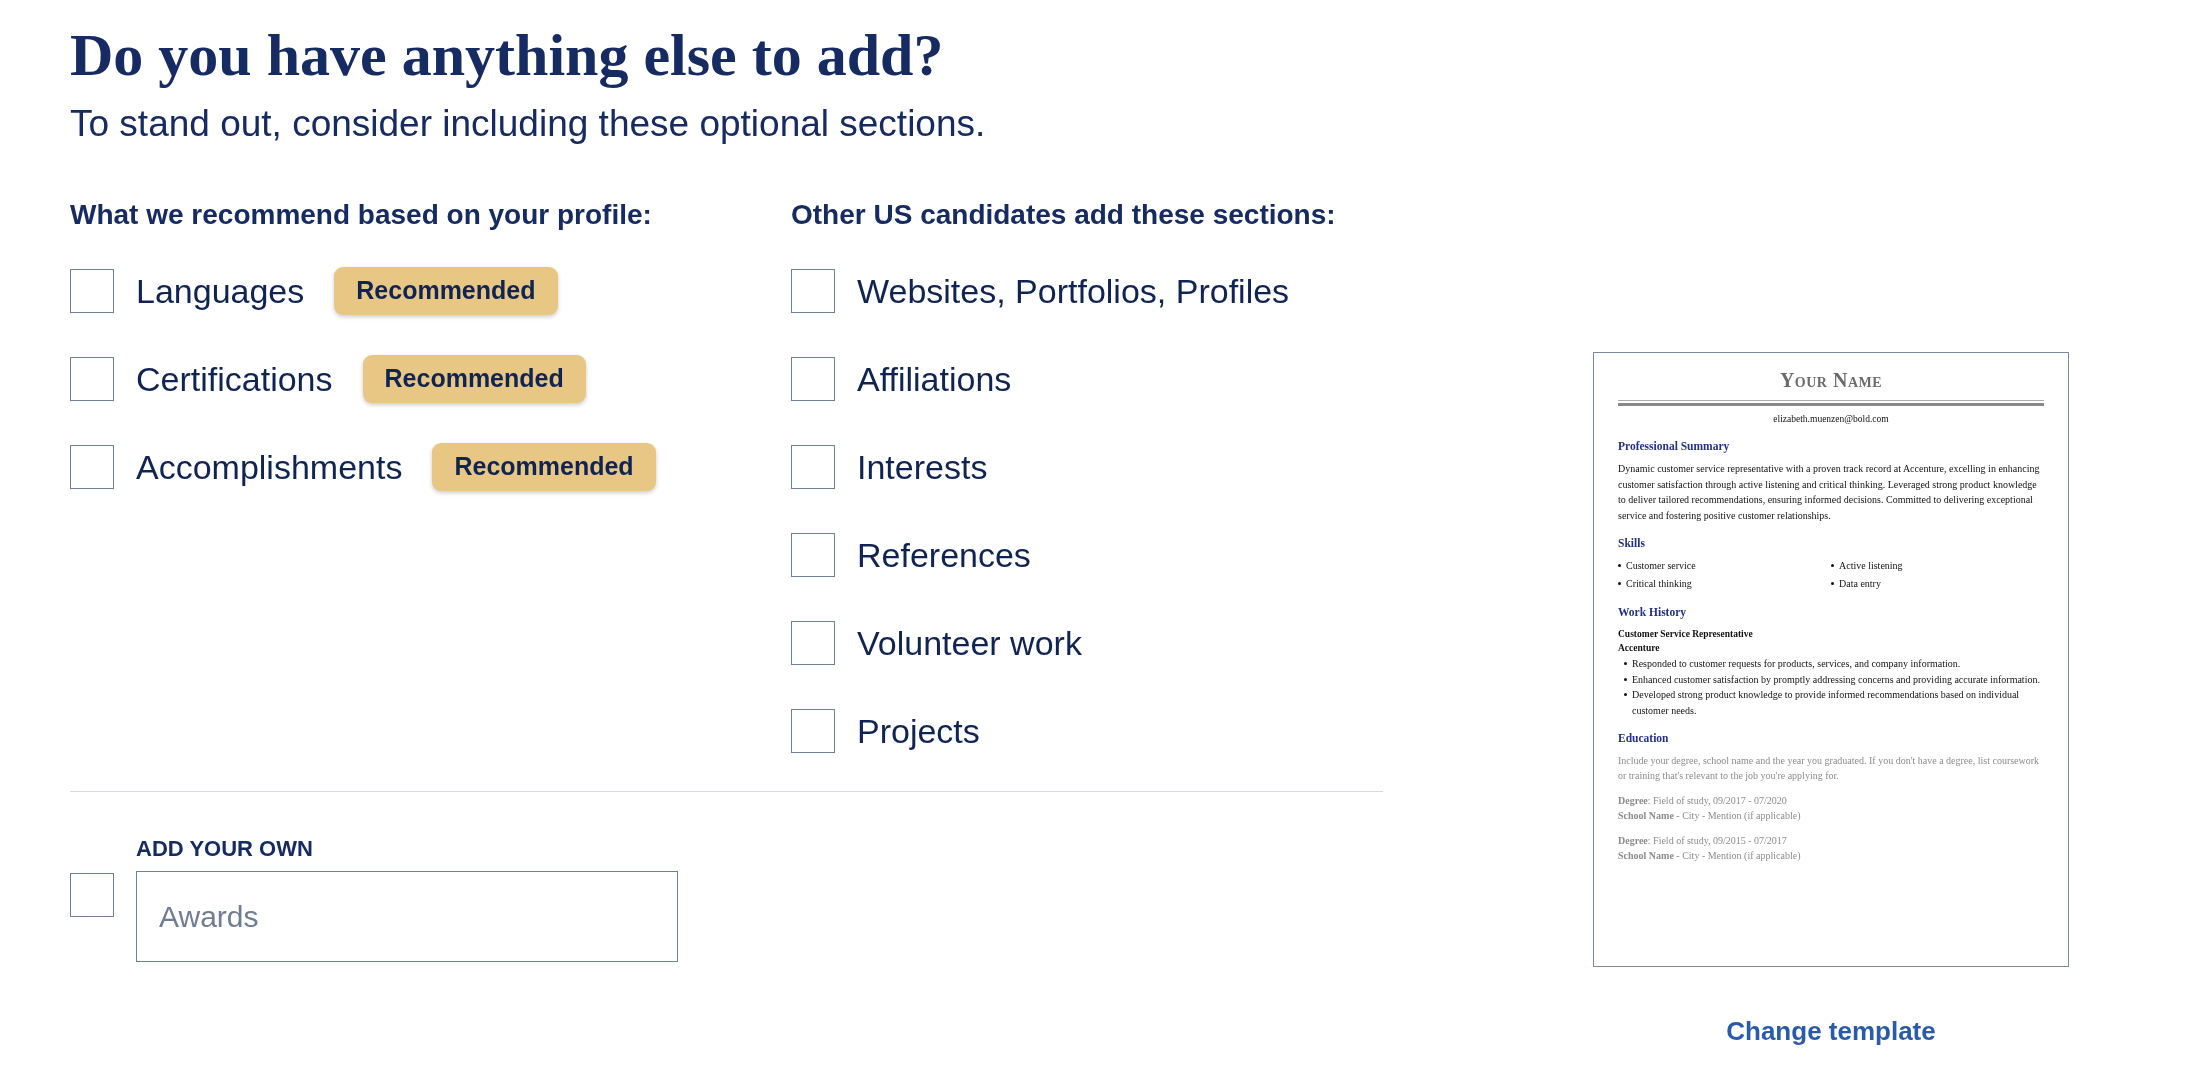 Image resolution: width=2194 pixels, height=1066 pixels. What do you see at coordinates (1829, 492) in the screenshot?
I see `resume-text: Dynamic customer service representative with a proven track record at Accenture, excelling in enhancing customer satisfaction through active listening and critical thinking. Leveraged strong product knowledge to deliver tailored recommendations, ensuring informed decisions. Committed to delivering exceptional service and fostering positive customer relationships.` at bounding box center [1829, 492].